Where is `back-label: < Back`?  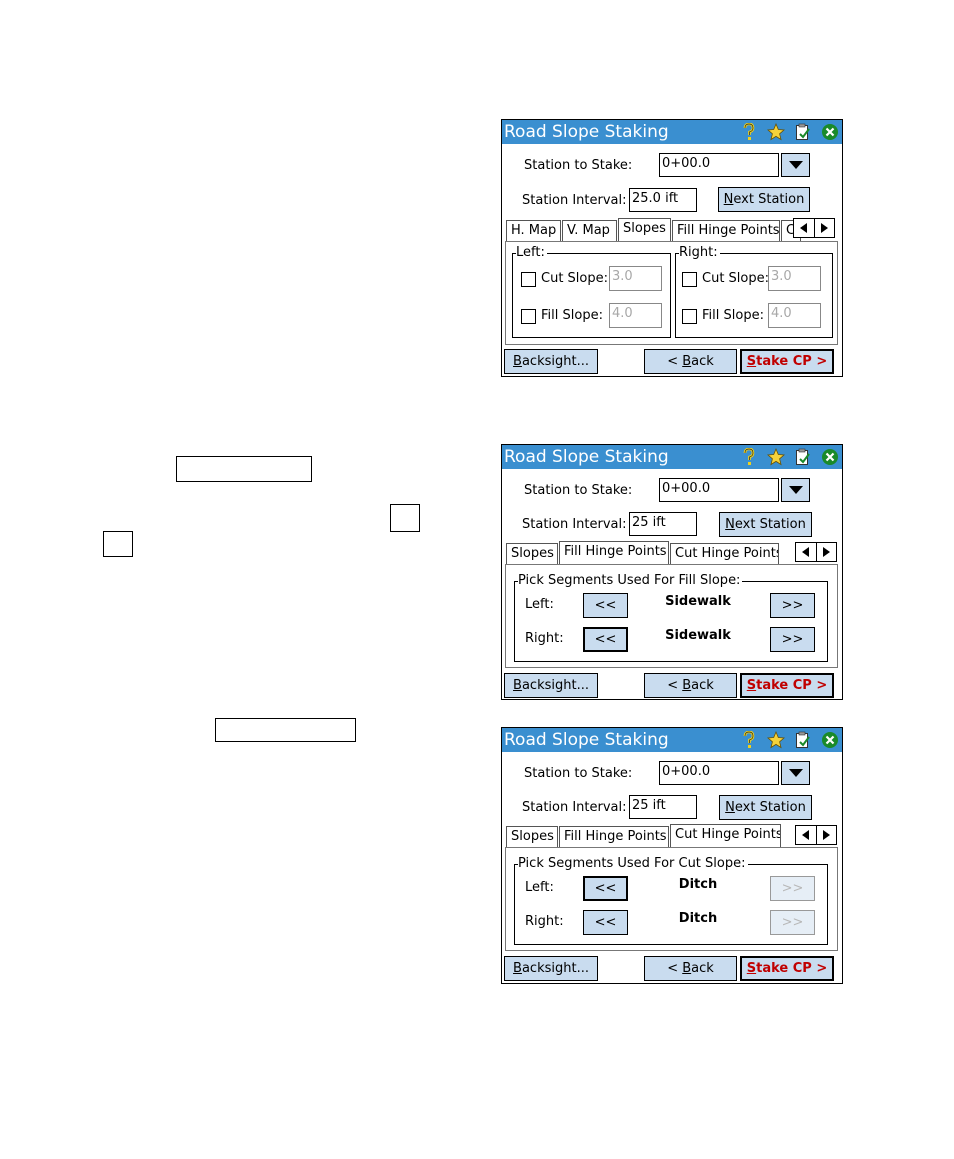
back-label: < Back is located at coordinates (690, 968).